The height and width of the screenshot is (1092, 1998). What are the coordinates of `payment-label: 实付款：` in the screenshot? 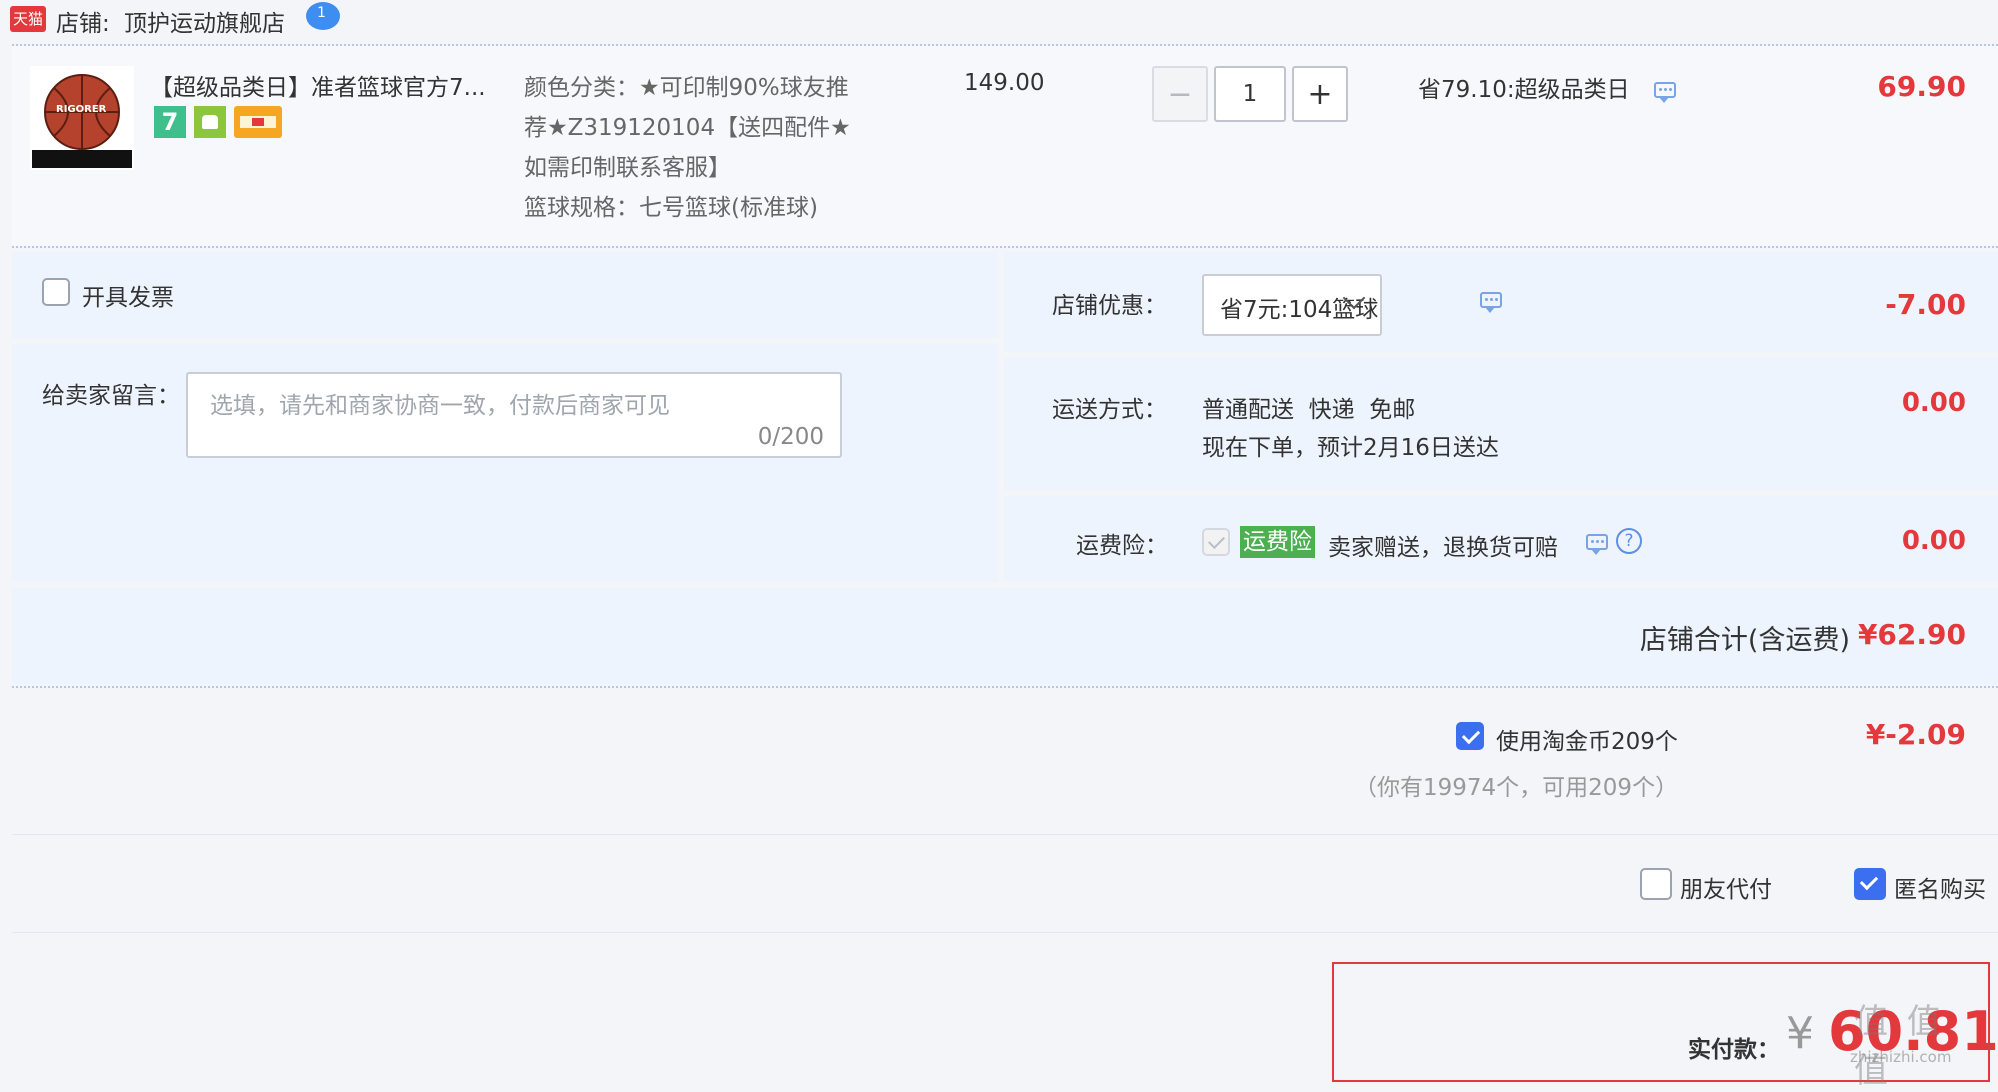 It's located at (1734, 1050).